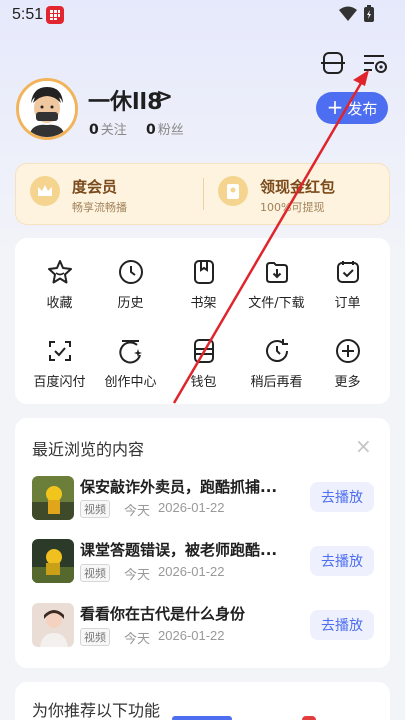  Describe the element at coordinates (130, 352) in the screenshot. I see `creation-icon` at that location.